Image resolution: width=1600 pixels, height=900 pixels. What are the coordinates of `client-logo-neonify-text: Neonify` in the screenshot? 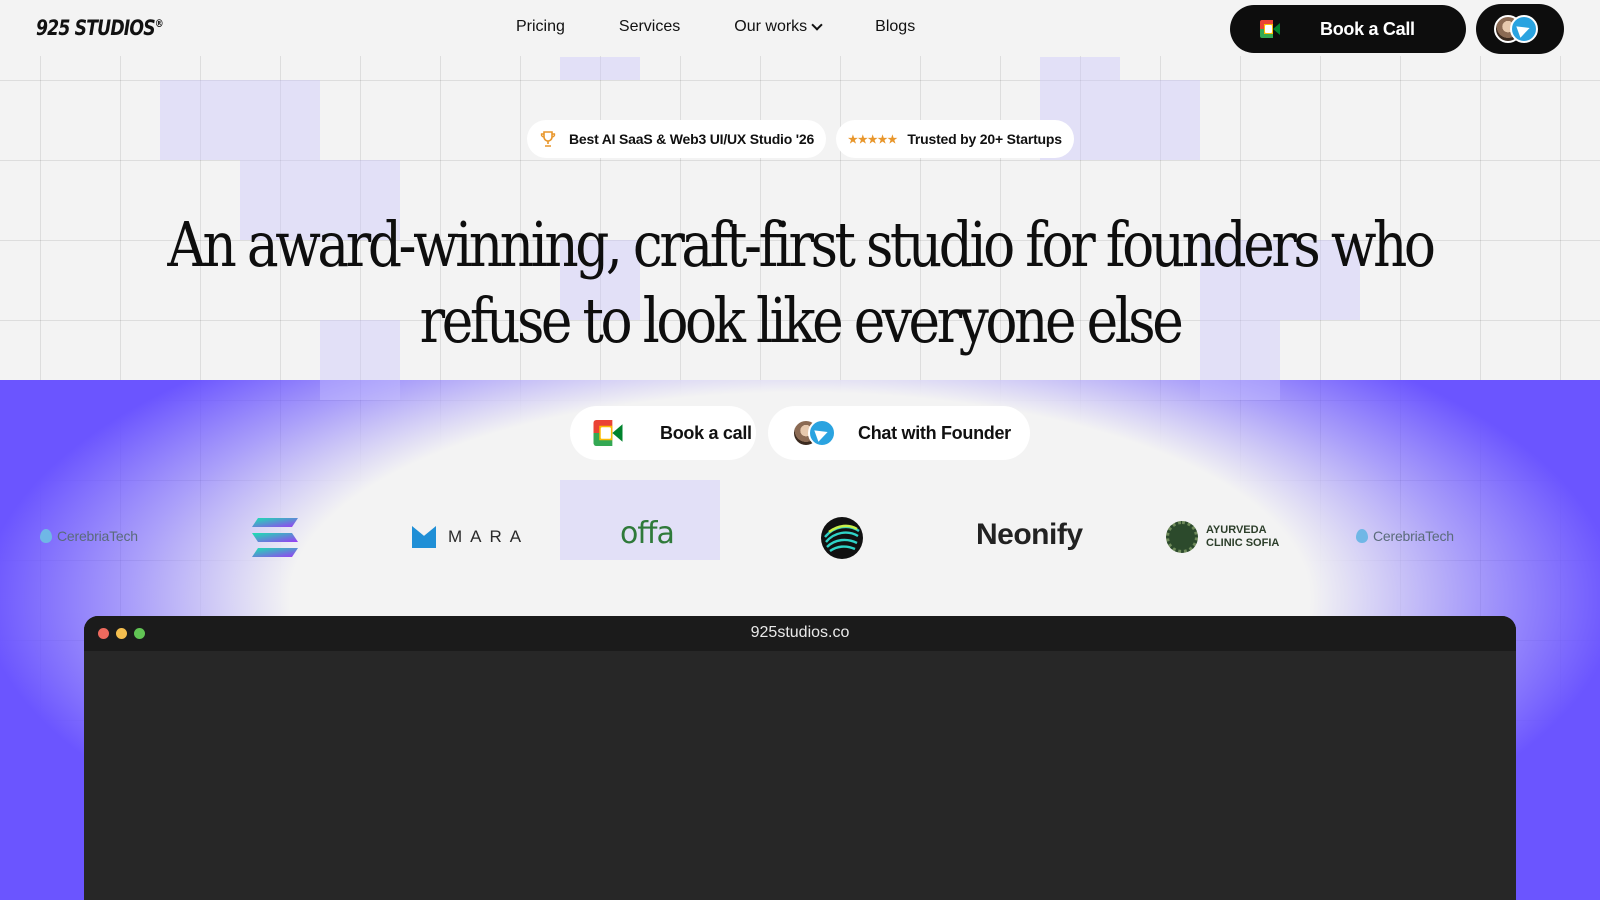 It's located at (1029, 534).